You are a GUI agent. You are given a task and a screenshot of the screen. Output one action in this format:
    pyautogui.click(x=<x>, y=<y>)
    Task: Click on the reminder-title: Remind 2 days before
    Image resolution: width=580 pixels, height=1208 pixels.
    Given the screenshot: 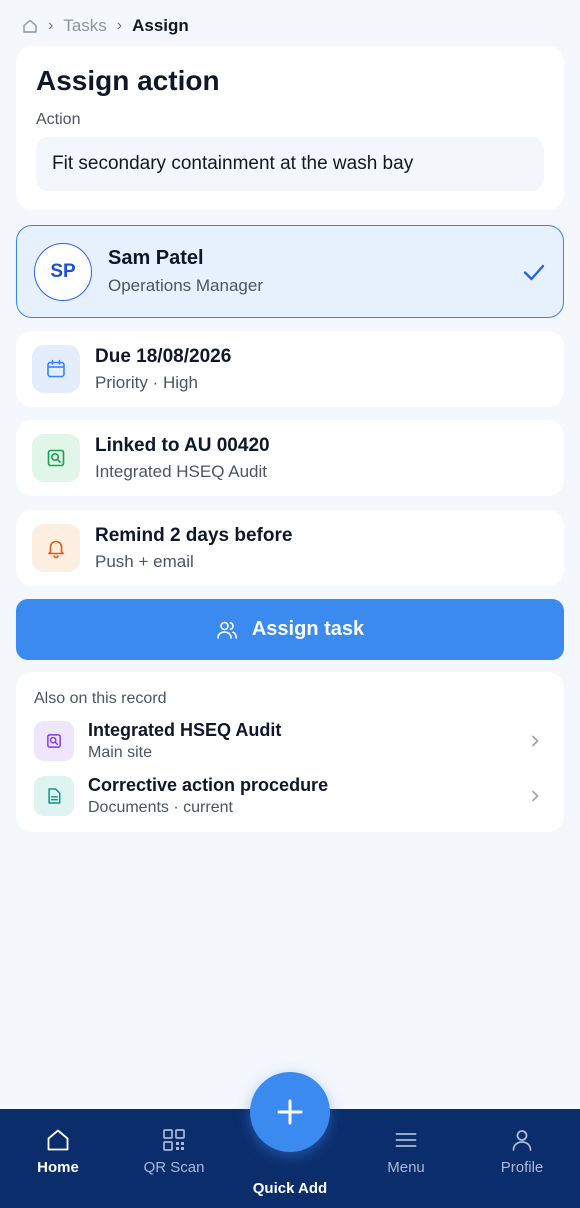 What is the action you would take?
    pyautogui.click(x=194, y=535)
    